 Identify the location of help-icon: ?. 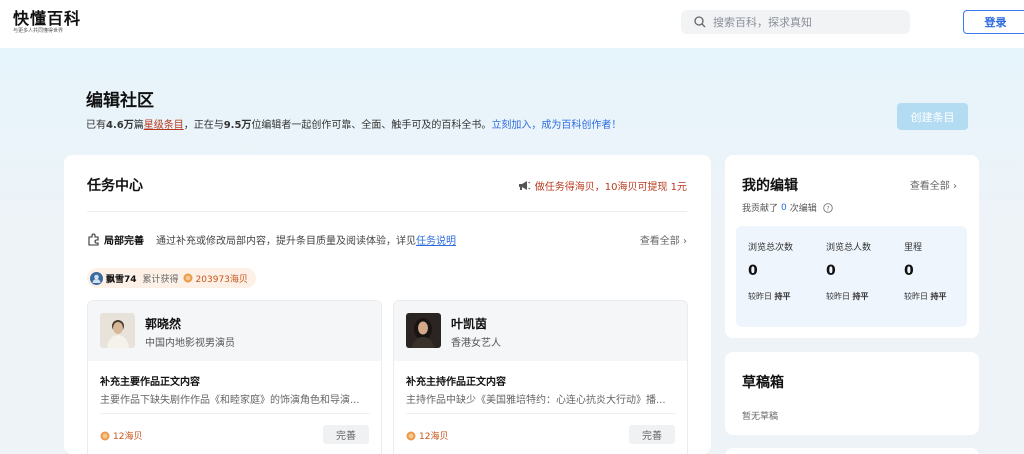
(828, 207).